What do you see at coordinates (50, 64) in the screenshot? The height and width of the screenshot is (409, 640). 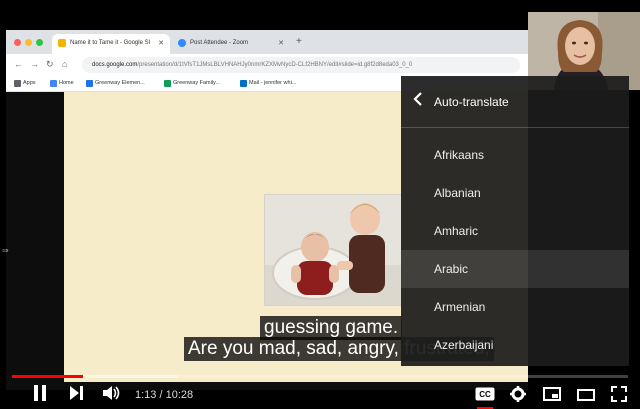 I see `reload-icon: ↻` at bounding box center [50, 64].